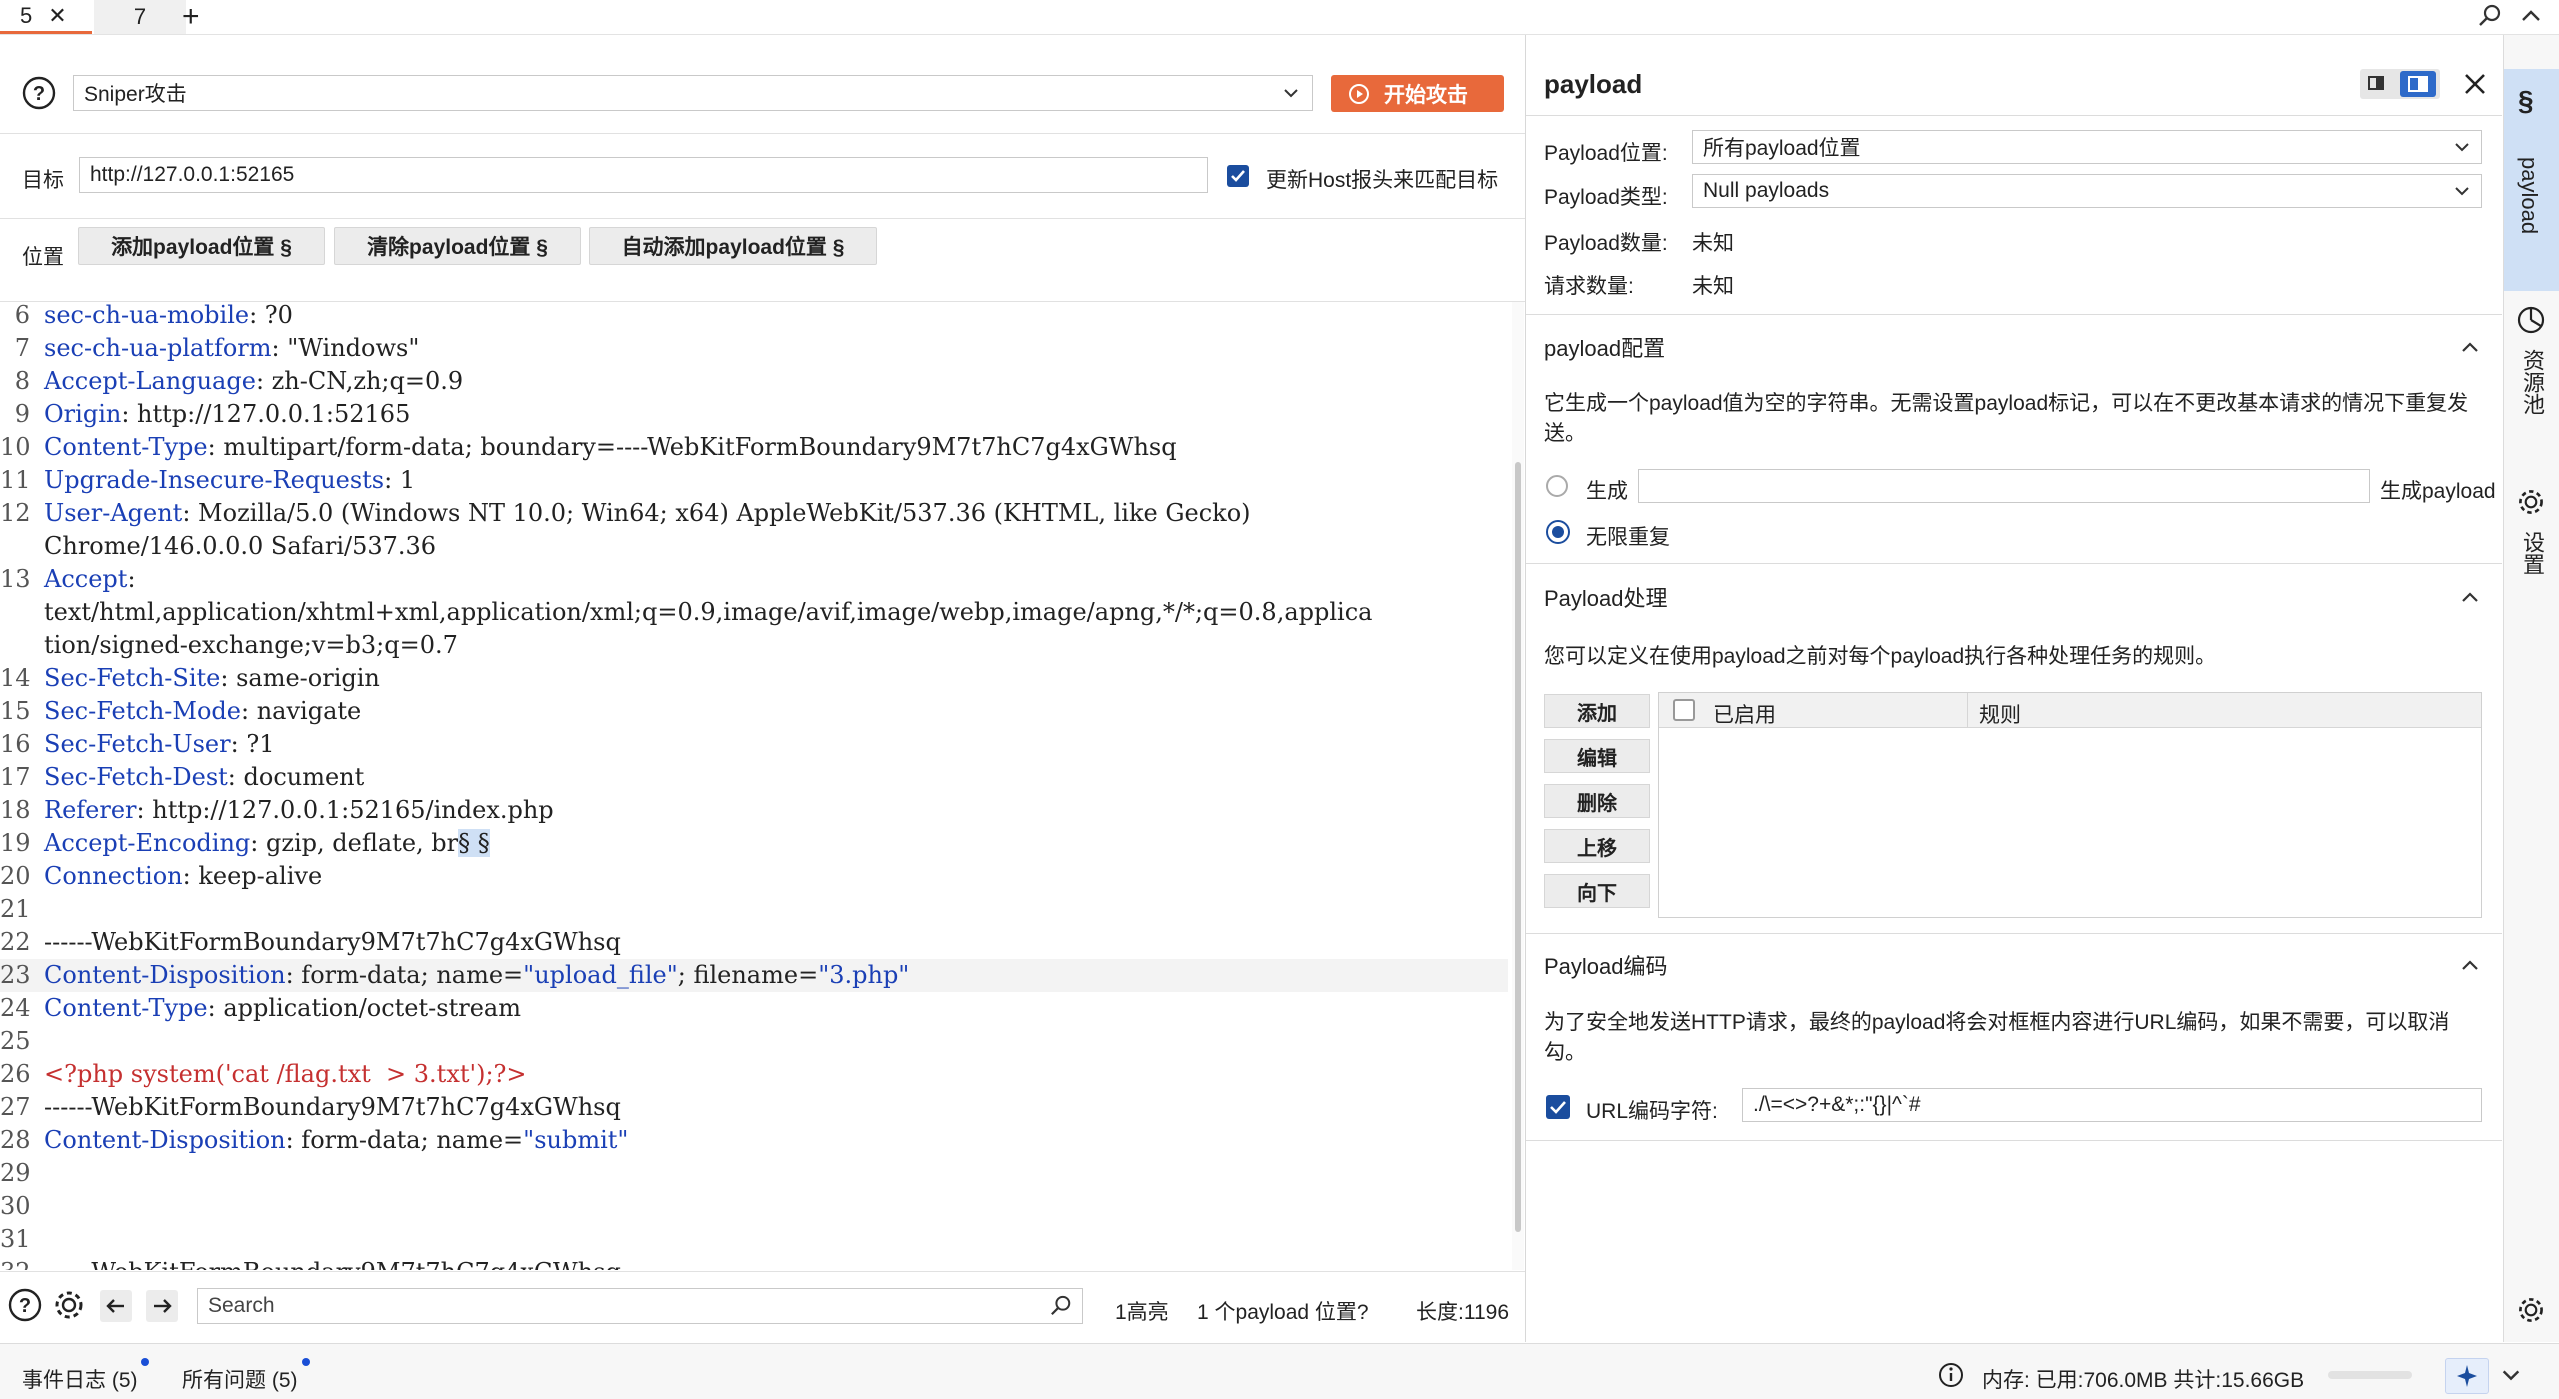 This screenshot has height=1399, width=2559. Describe the element at coordinates (640, 1306) in the screenshot. I see `search-input: Search` at that location.